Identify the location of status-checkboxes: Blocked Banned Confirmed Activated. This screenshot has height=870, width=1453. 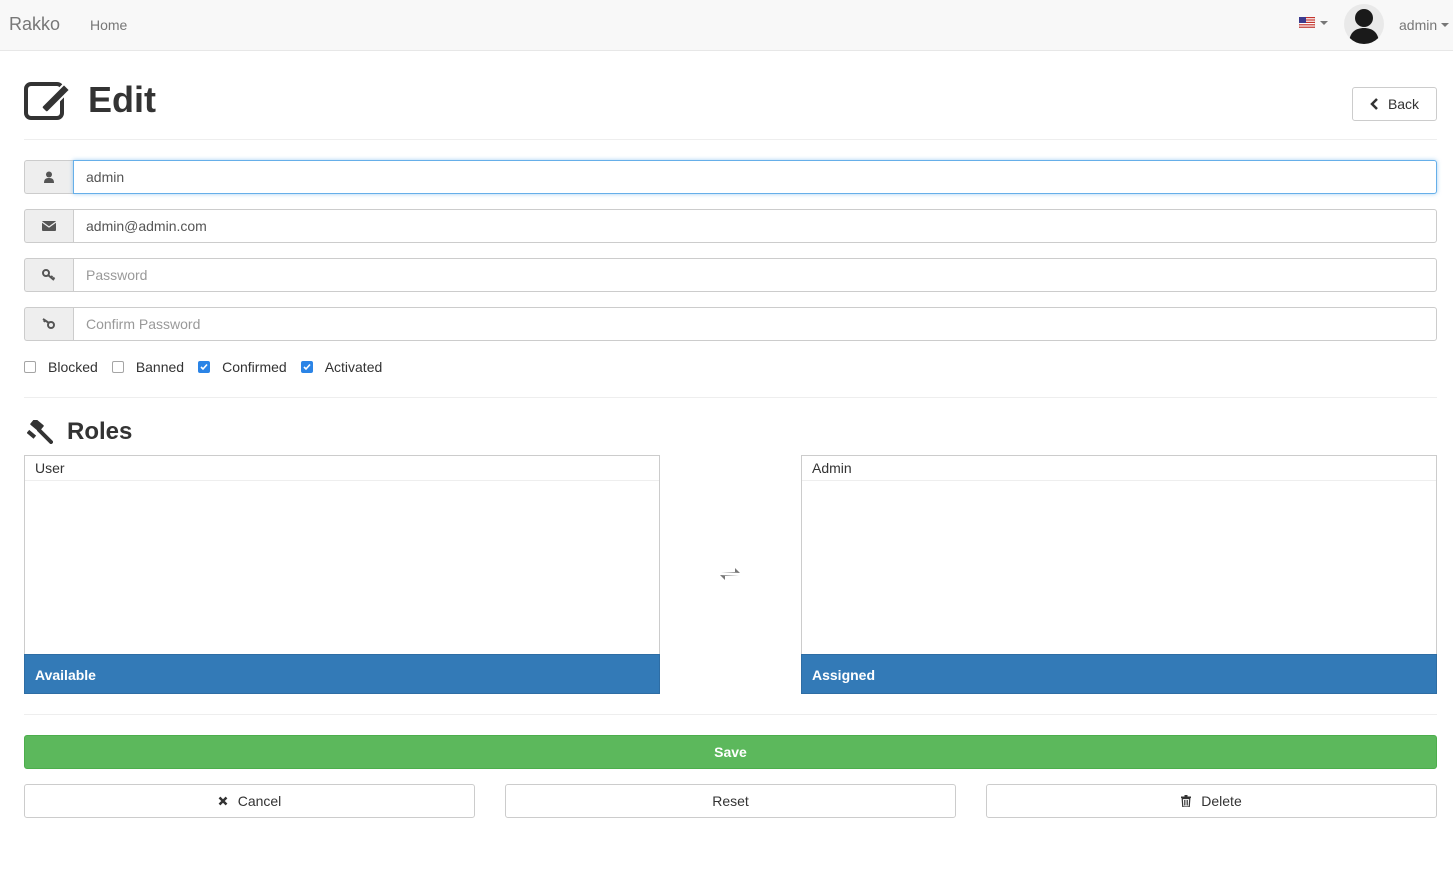
(210, 367).